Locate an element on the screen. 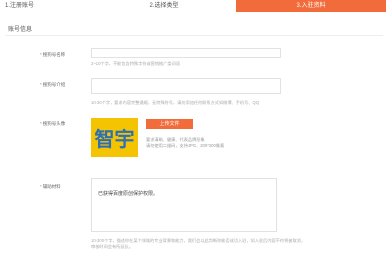 The height and width of the screenshot is (260, 386). name-input is located at coordinates (186, 53).